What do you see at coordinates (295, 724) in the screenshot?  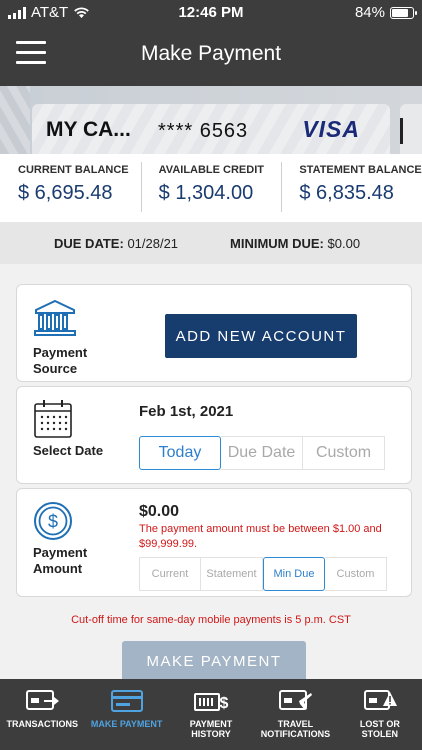 I see `nav-label-line: TRAVEL` at bounding box center [295, 724].